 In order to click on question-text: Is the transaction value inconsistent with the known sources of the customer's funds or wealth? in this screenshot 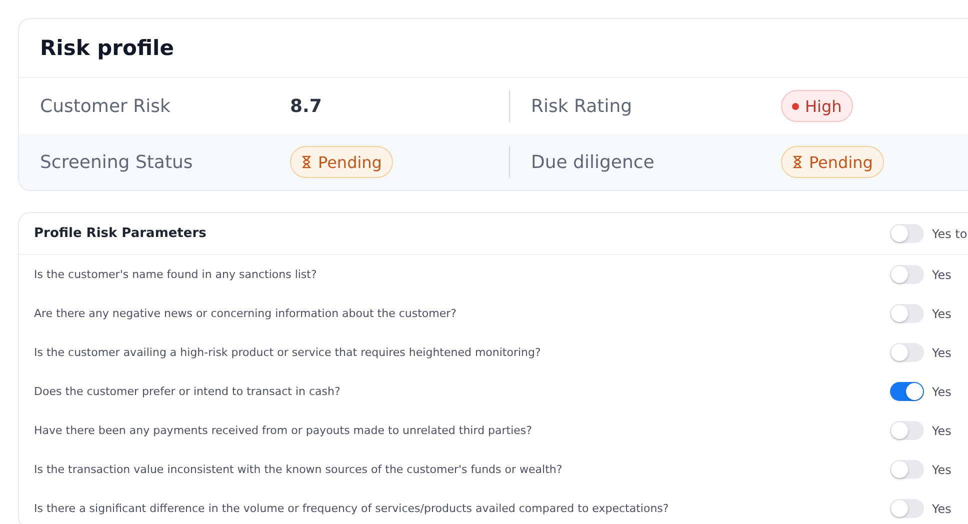, I will do `click(299, 469)`.